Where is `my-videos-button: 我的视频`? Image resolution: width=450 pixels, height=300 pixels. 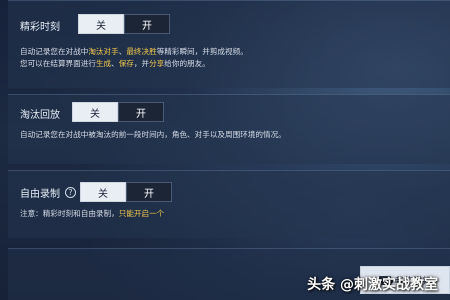
my-videos-button: 我的视频 is located at coordinates (405, 280).